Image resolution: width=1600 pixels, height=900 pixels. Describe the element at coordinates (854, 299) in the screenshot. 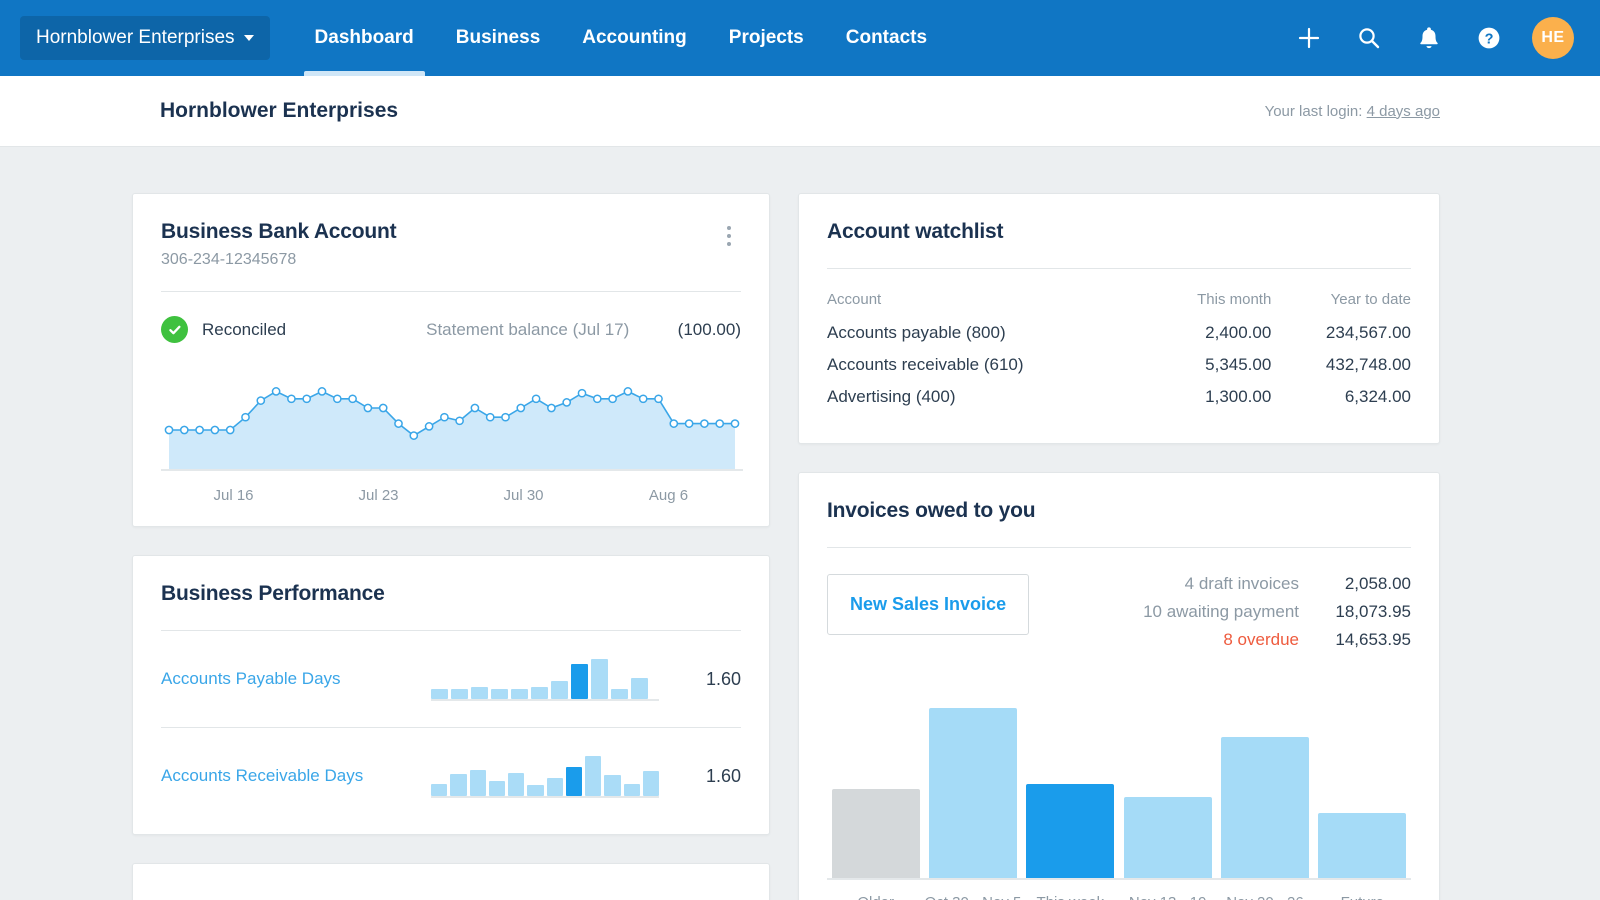

I see `column-header-account: Account` at that location.